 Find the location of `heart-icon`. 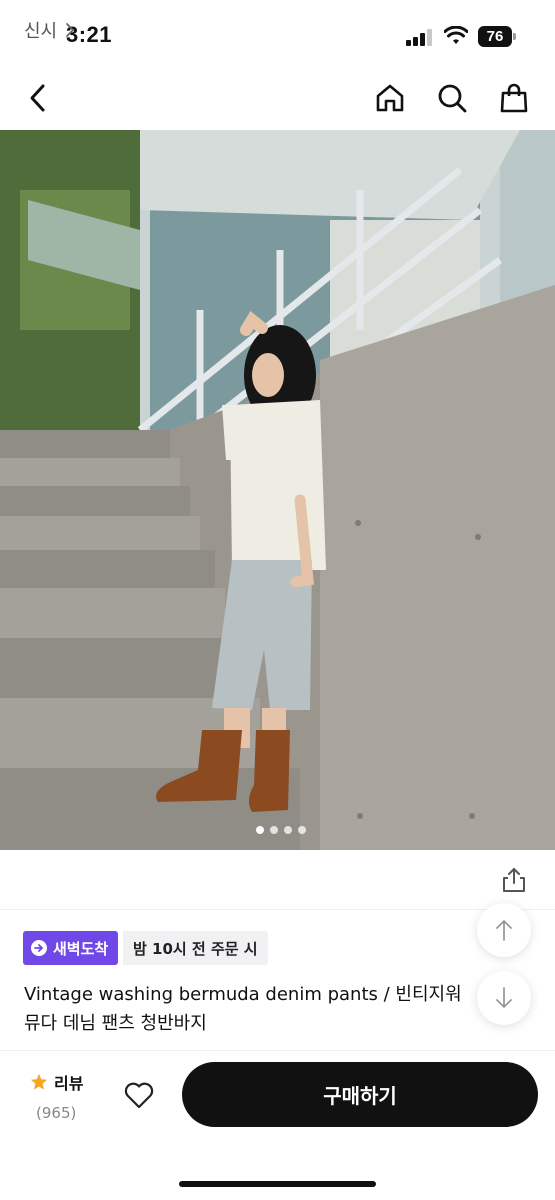

heart-icon is located at coordinates (139, 1095).